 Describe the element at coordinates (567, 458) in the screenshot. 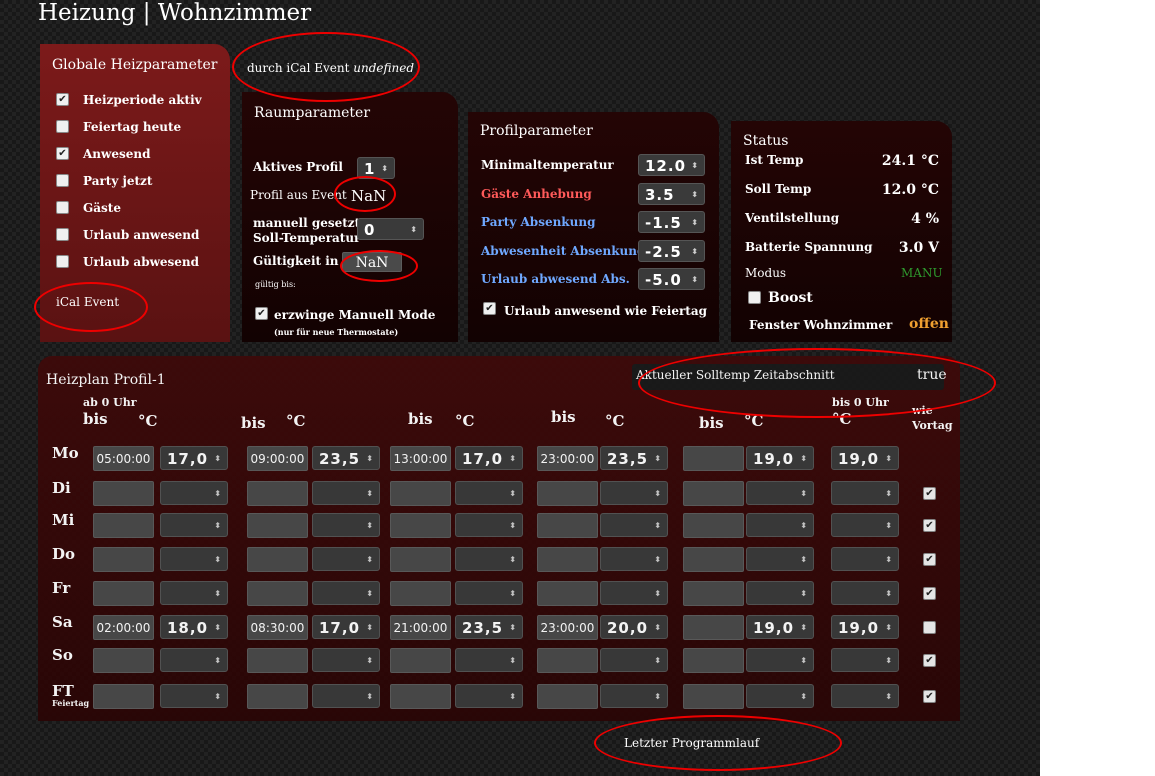

I see `time-input: 23:00:00` at that location.